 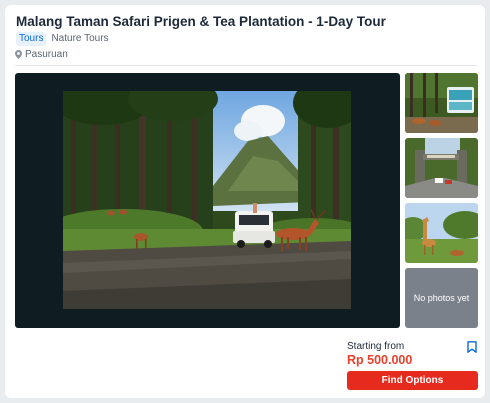 I want to click on bookmark-icon, so click(x=472, y=347).